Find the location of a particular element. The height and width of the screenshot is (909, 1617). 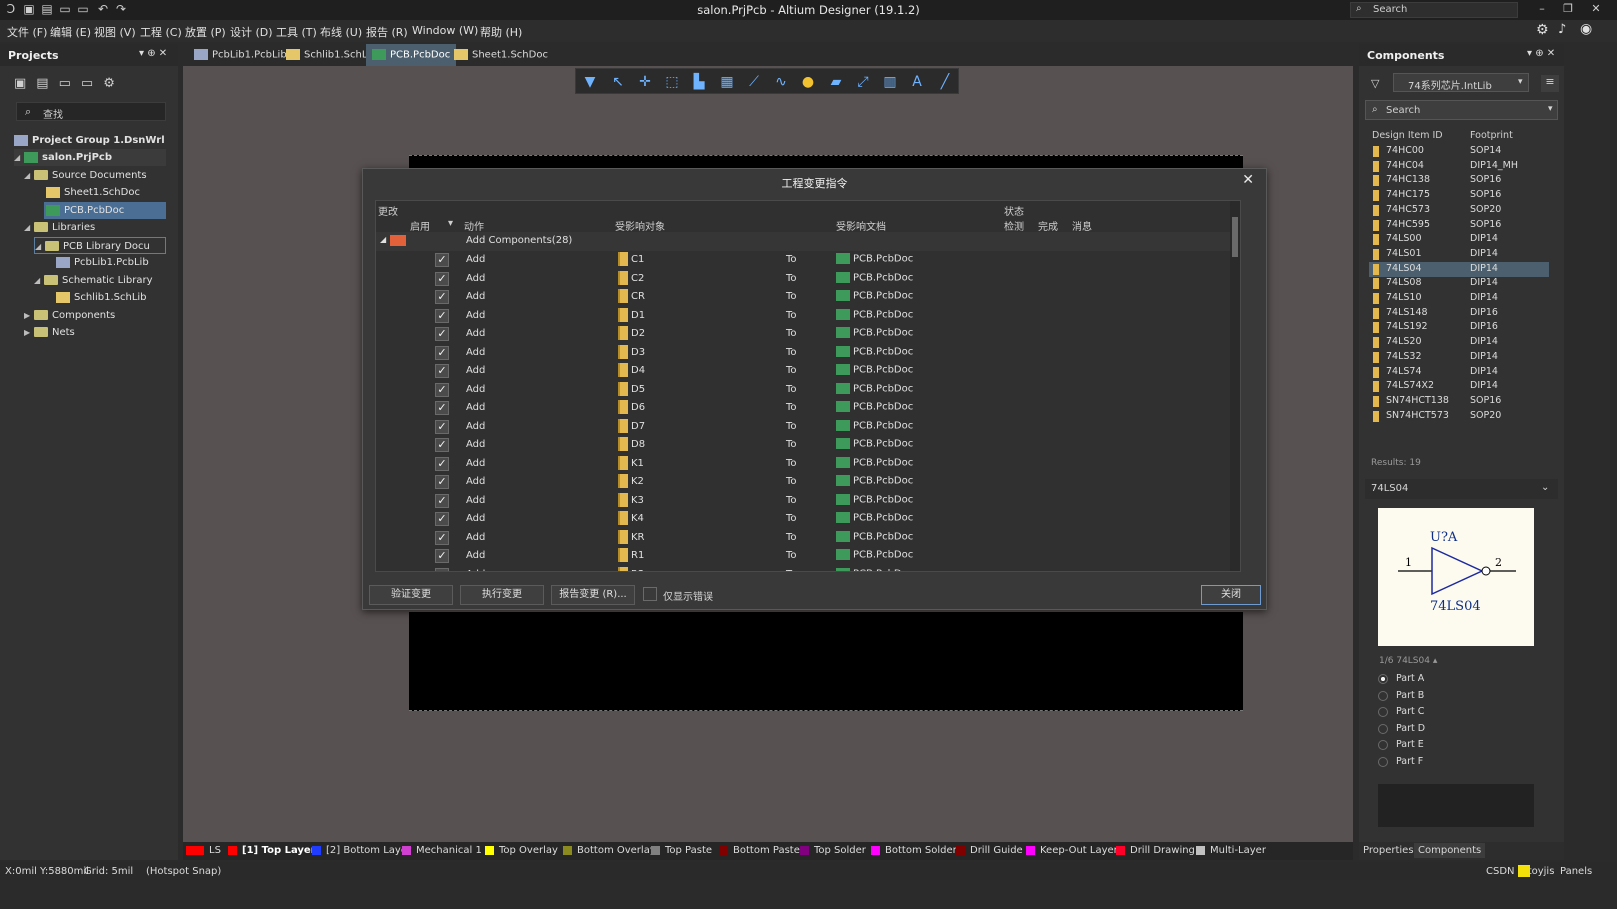

panels-button: Panels is located at coordinates (1576, 871).